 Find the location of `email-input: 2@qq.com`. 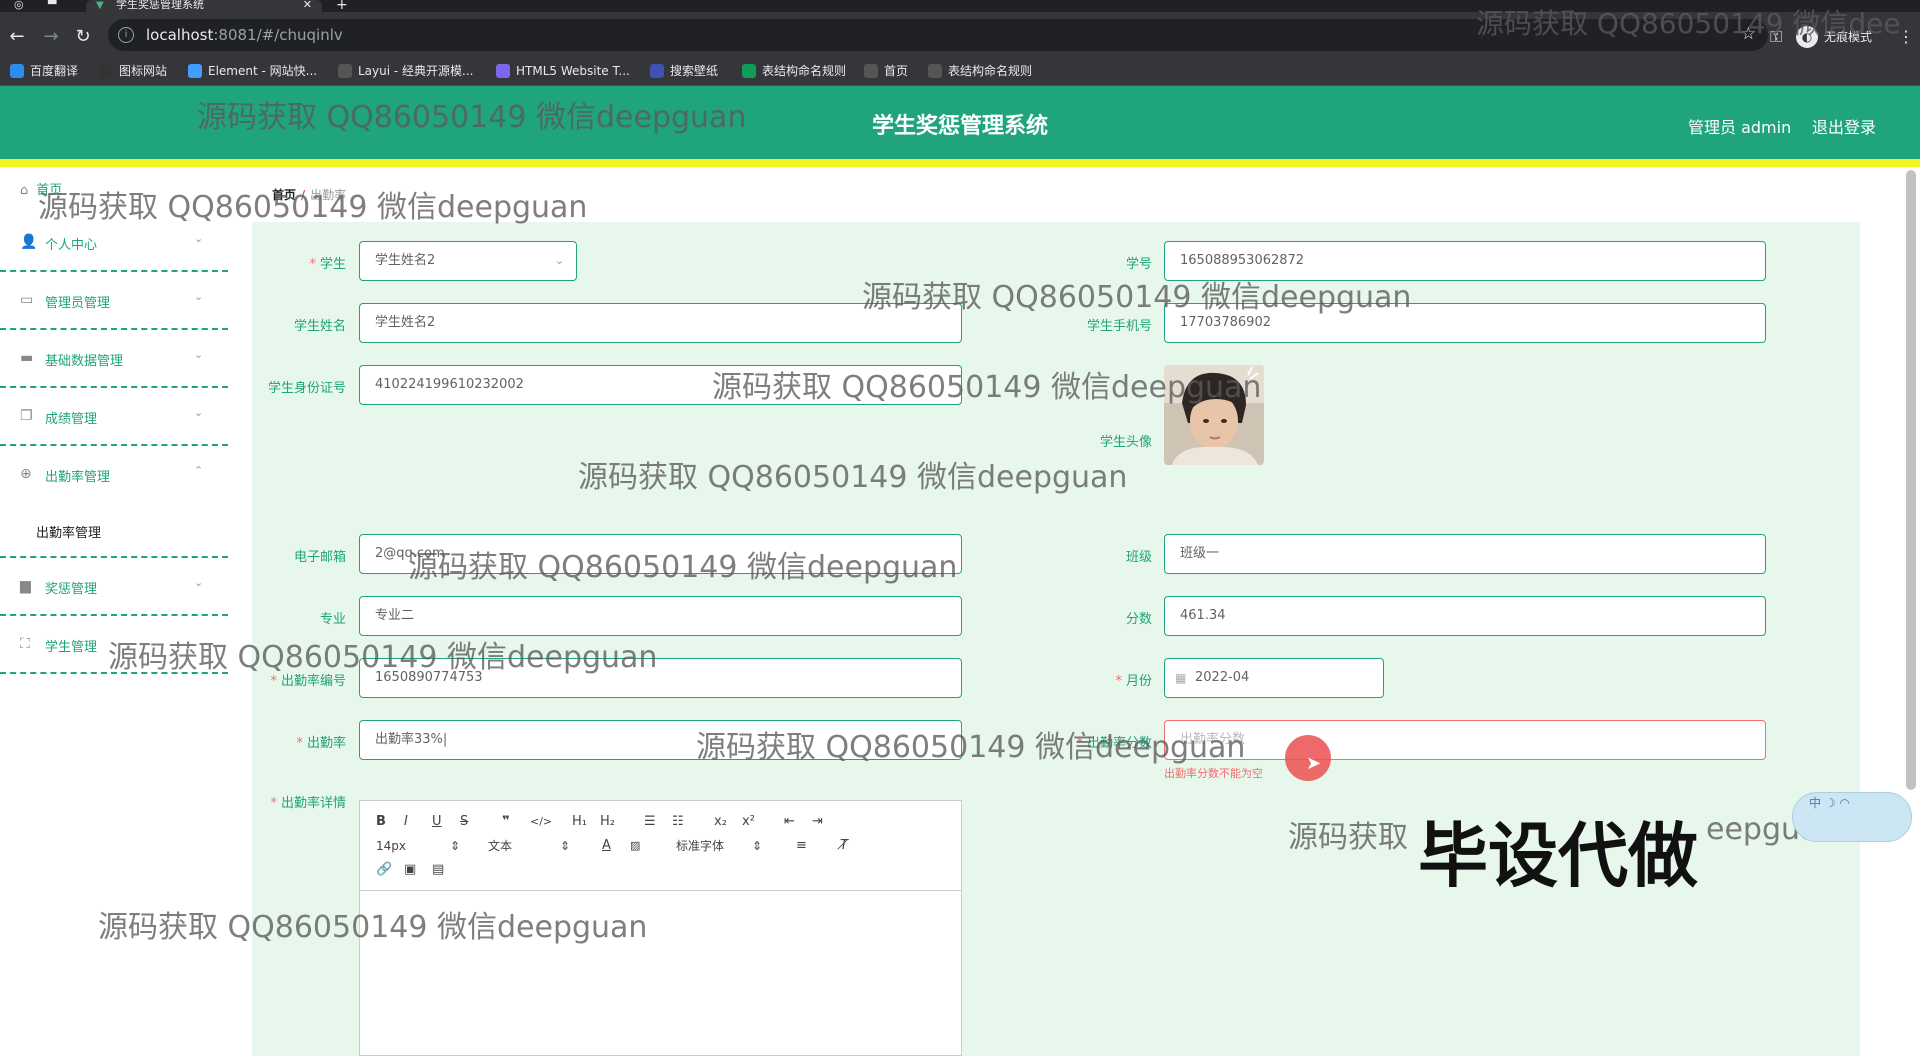

email-input: 2@qq.com is located at coordinates (660, 554).